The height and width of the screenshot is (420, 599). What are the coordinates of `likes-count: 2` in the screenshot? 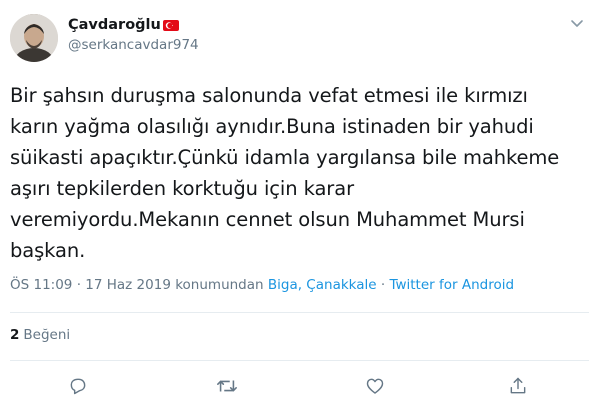 It's located at (15, 335).